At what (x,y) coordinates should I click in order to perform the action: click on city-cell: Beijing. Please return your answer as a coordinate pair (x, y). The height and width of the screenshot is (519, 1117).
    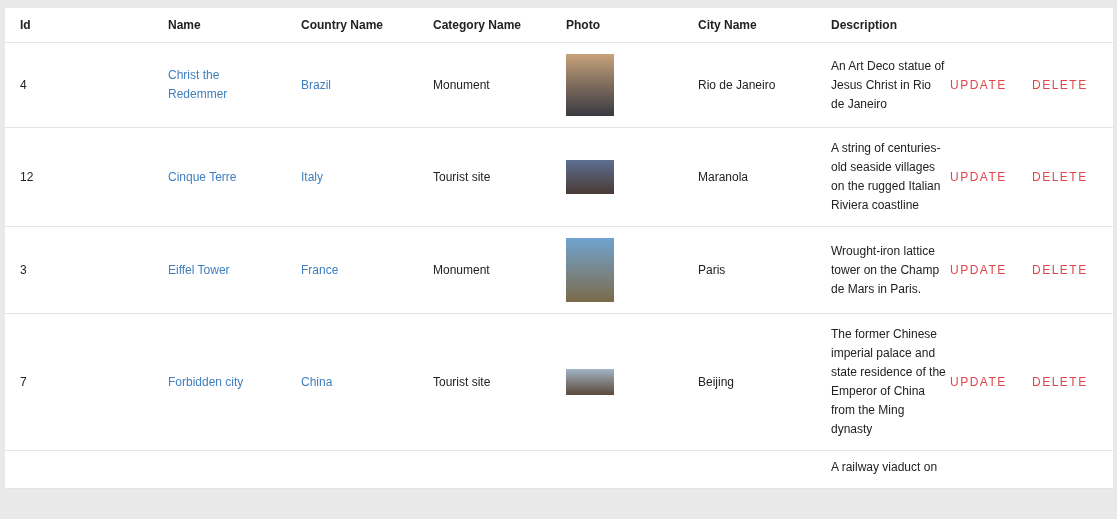
    Looking at the image, I should click on (716, 381).